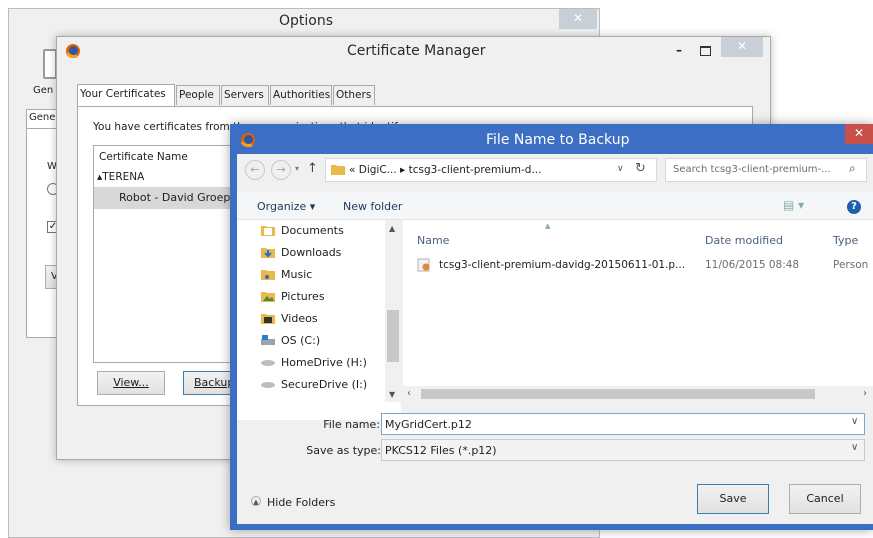 The image size is (873, 538). Describe the element at coordinates (120, 177) in the screenshot. I see `tree-group-terena: ▴TERENA` at that location.